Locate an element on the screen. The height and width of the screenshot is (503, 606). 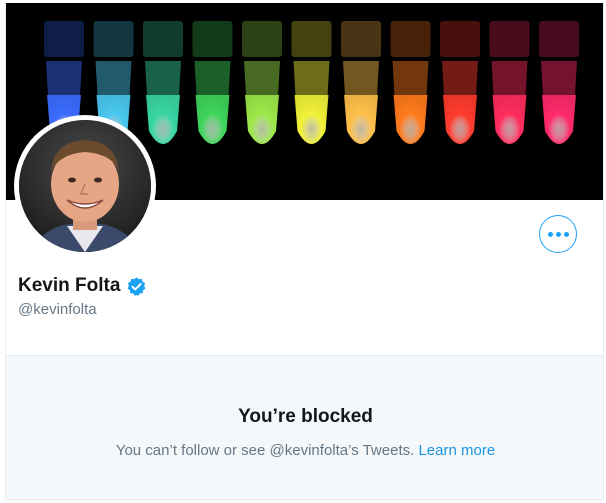
blocked-title: You’re blocked is located at coordinates (305, 416).